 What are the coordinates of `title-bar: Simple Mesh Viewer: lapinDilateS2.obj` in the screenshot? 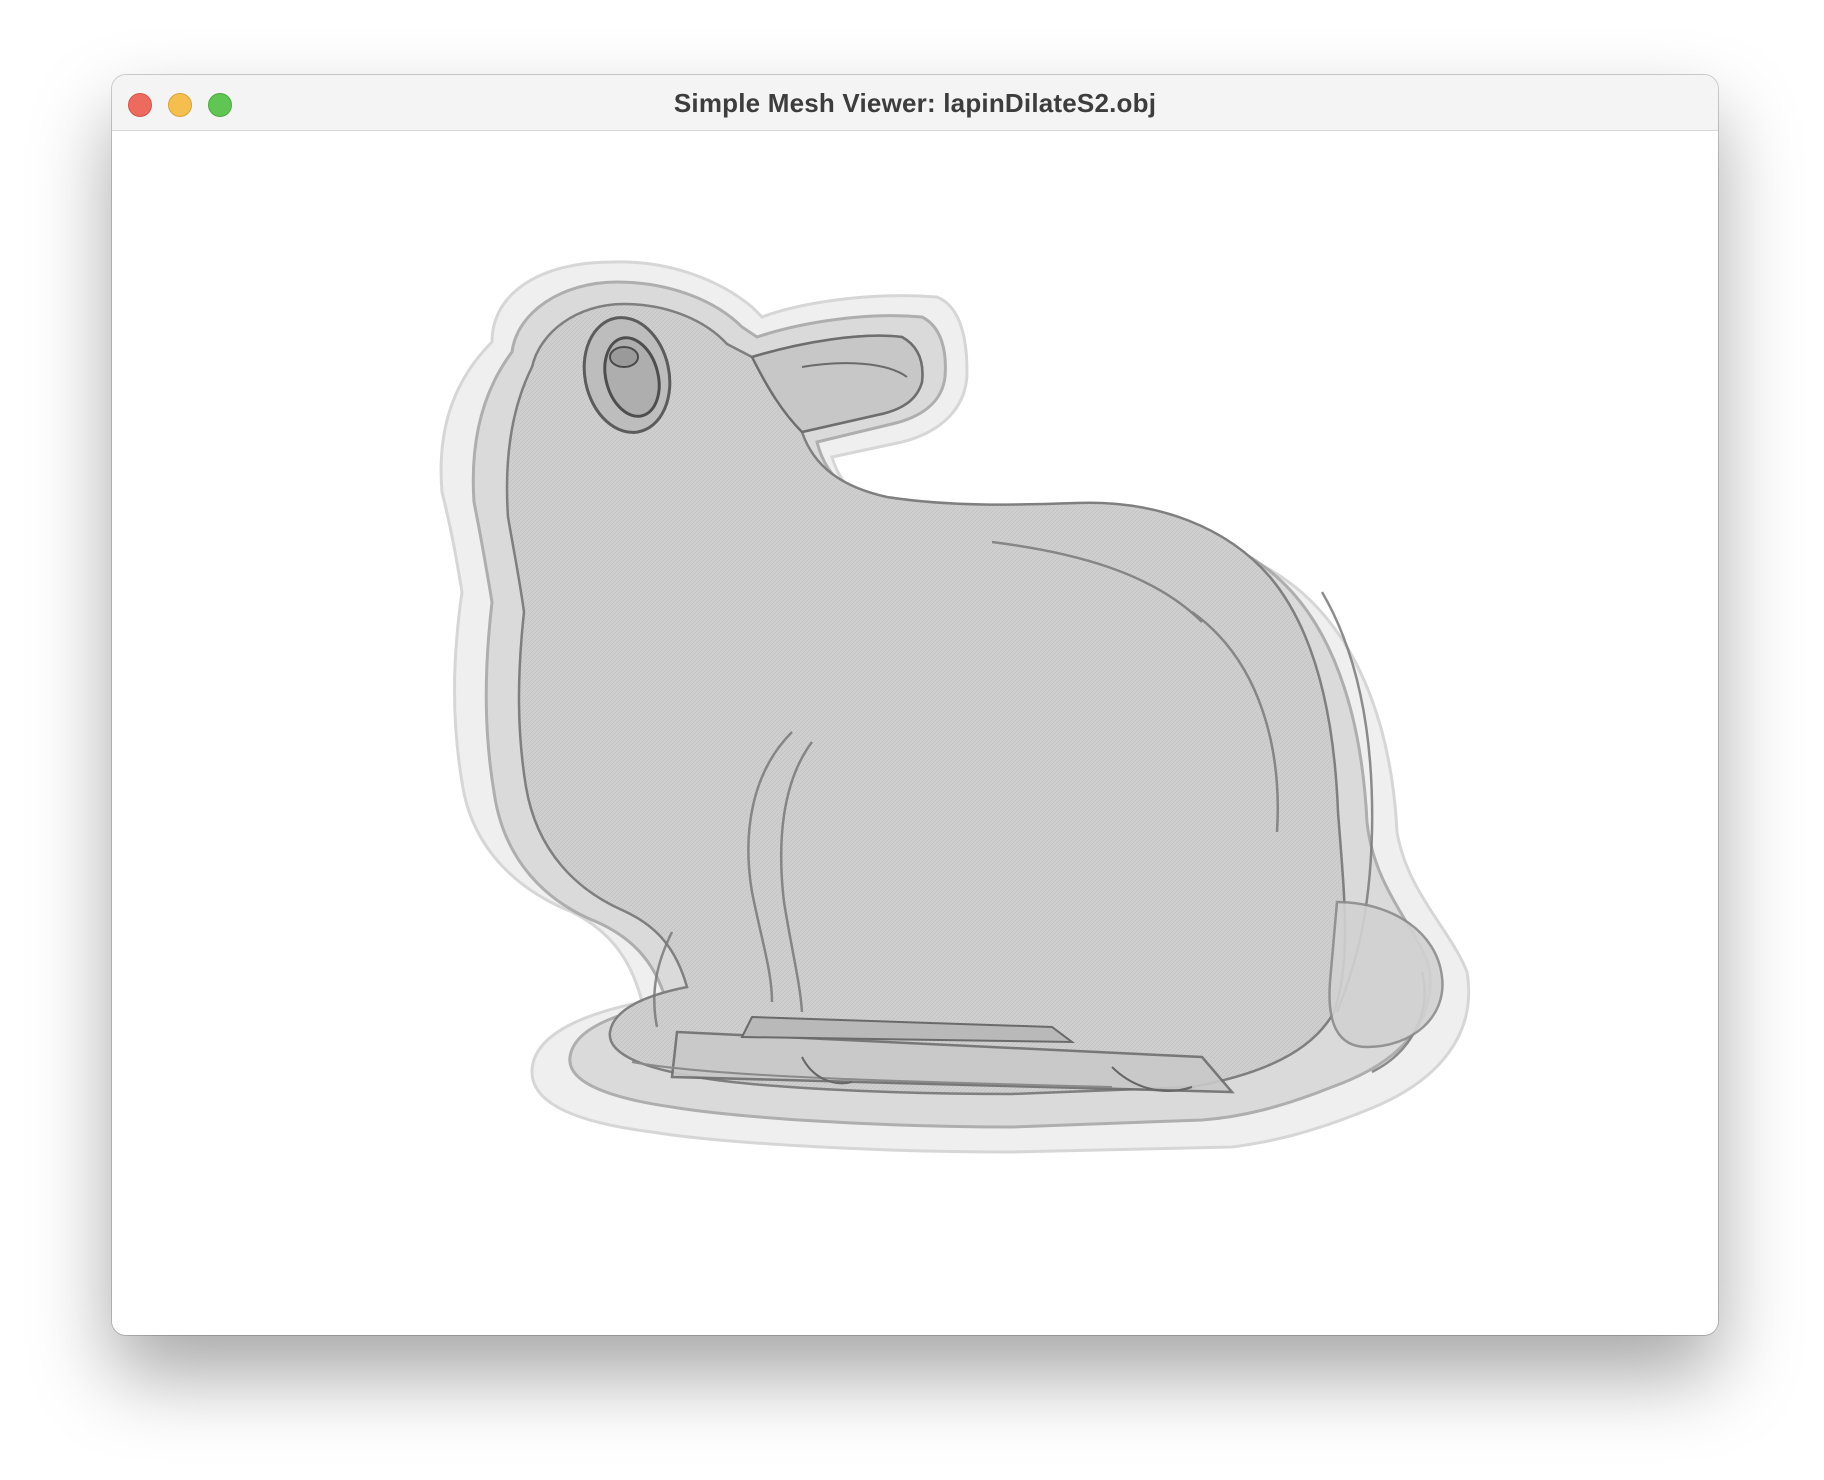 It's located at (915, 103).